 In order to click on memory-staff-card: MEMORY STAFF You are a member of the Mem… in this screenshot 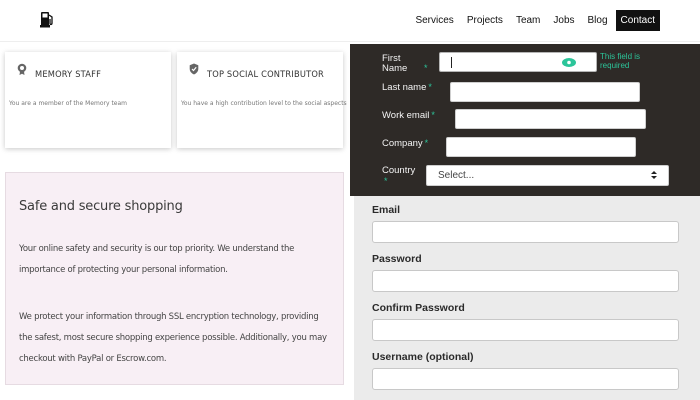, I will do `click(88, 100)`.